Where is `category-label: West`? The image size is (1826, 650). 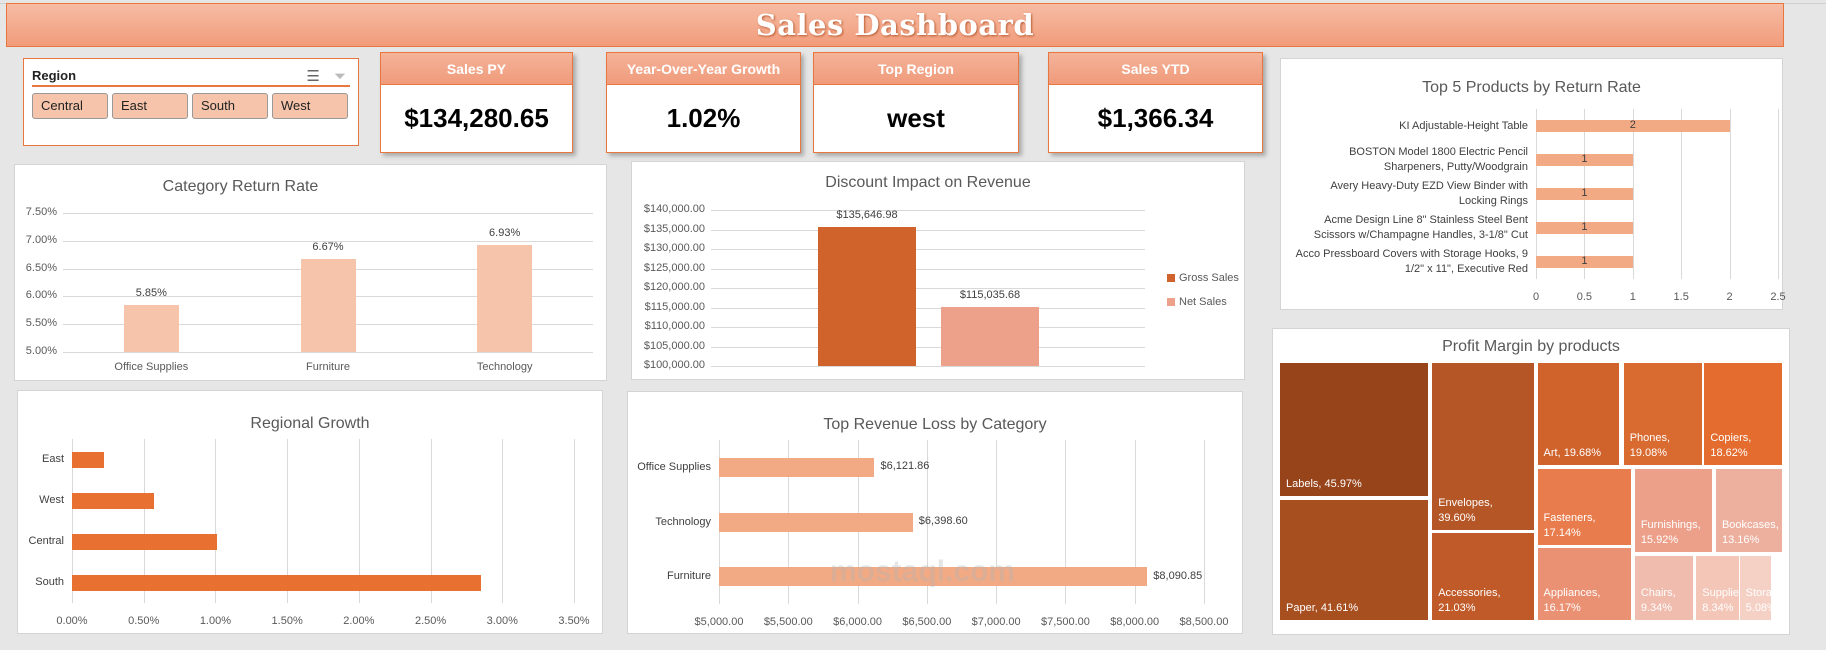
category-label: West is located at coordinates (51, 500).